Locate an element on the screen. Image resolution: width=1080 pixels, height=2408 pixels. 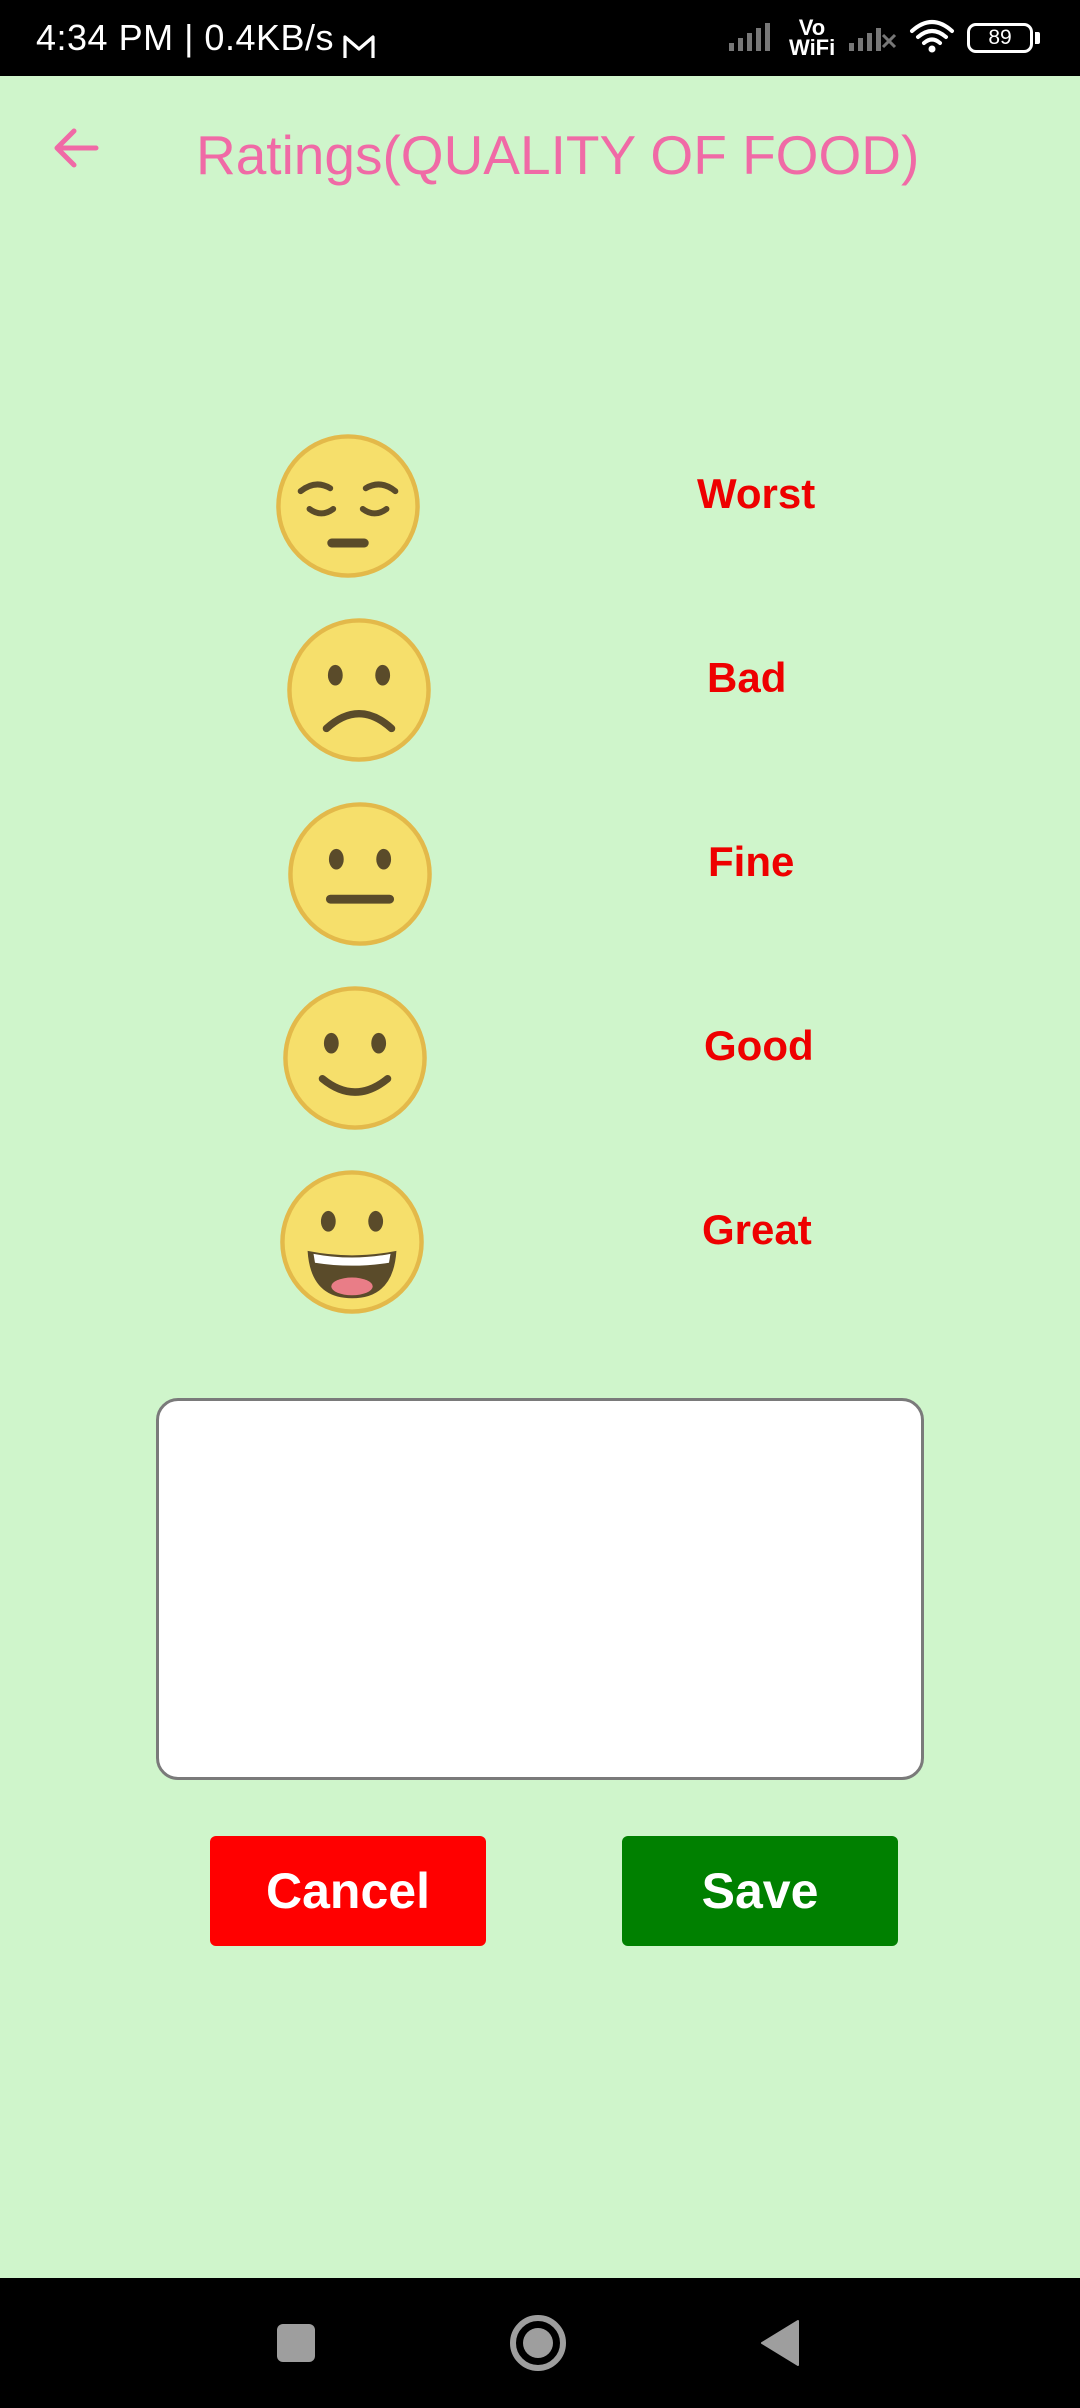
battery-icon: 89 is located at coordinates (1000, 38).